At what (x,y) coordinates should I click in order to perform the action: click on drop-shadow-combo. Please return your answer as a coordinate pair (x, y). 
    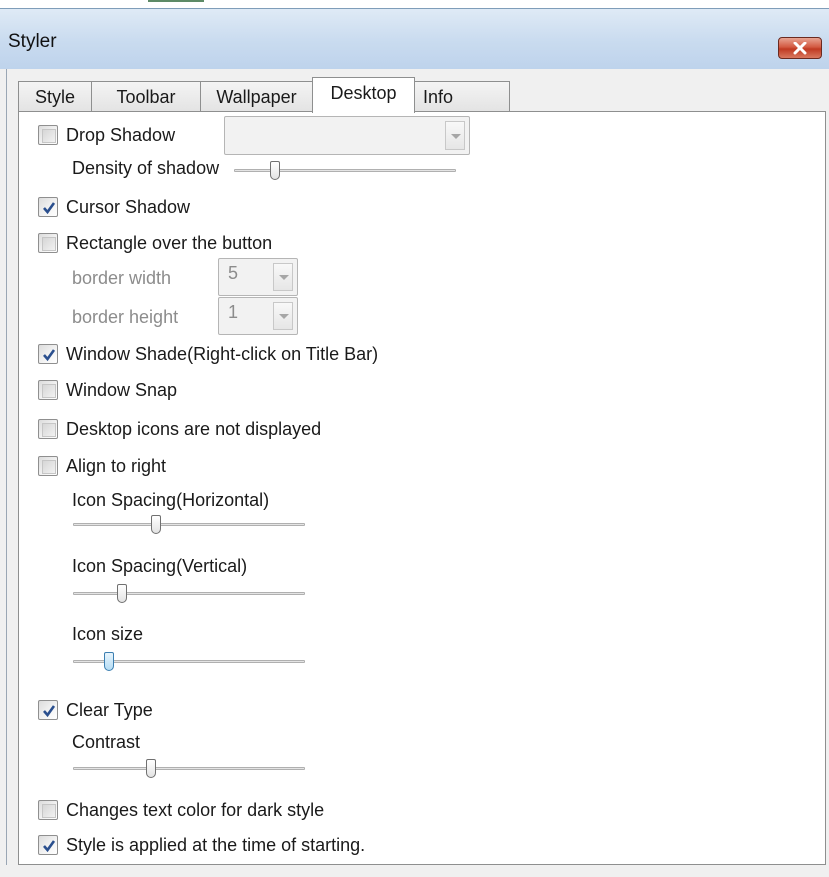
    Looking at the image, I should click on (347, 135).